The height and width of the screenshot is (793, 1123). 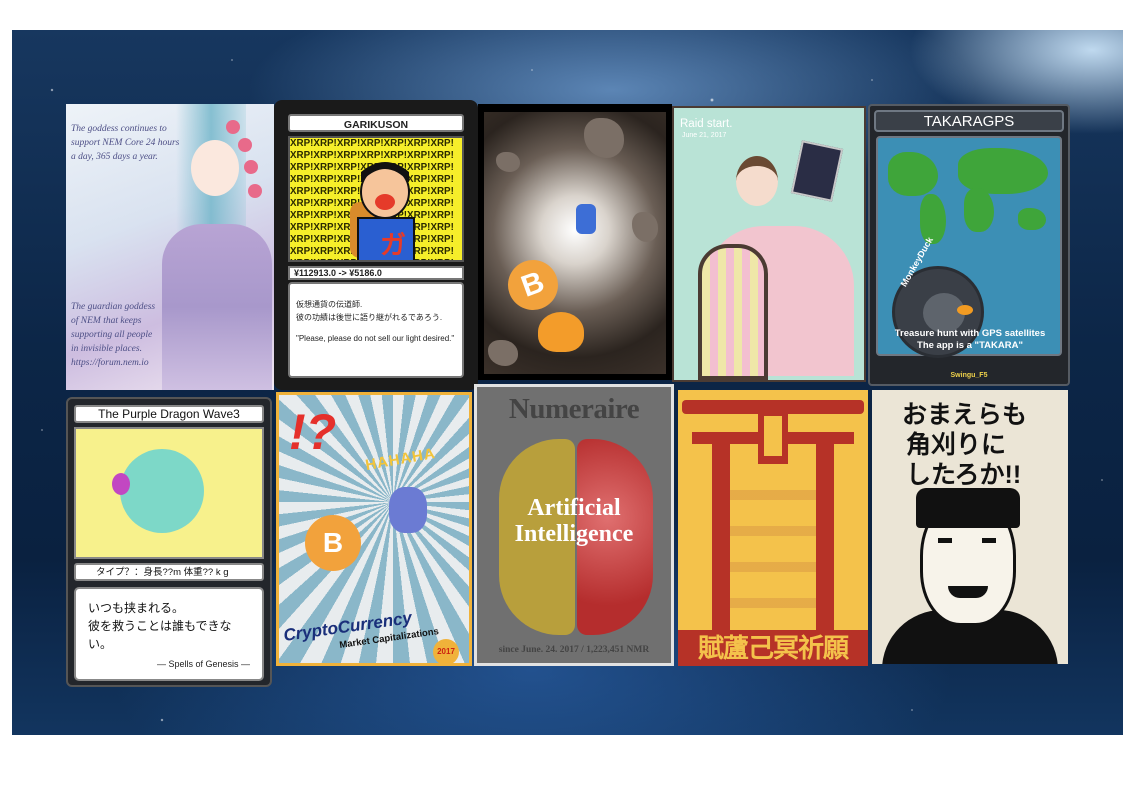 I want to click on striped-chair, so click(x=733, y=312).